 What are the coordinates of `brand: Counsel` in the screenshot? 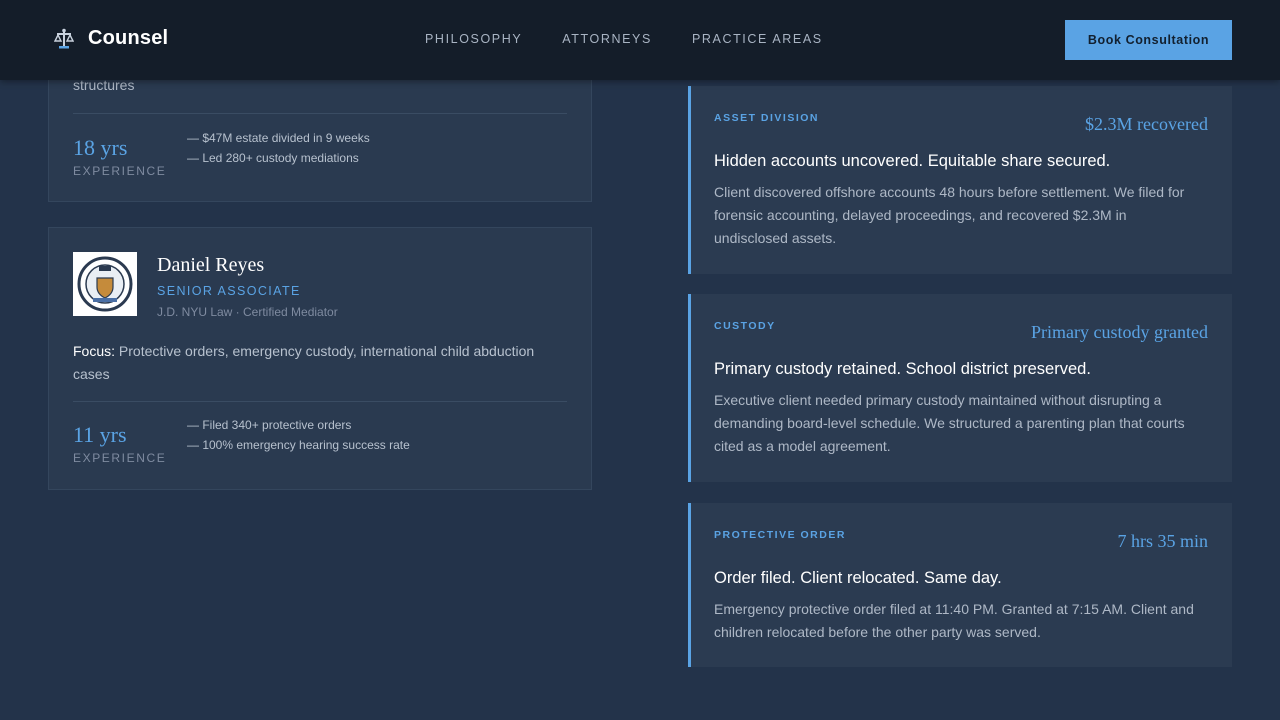 It's located at (111, 38).